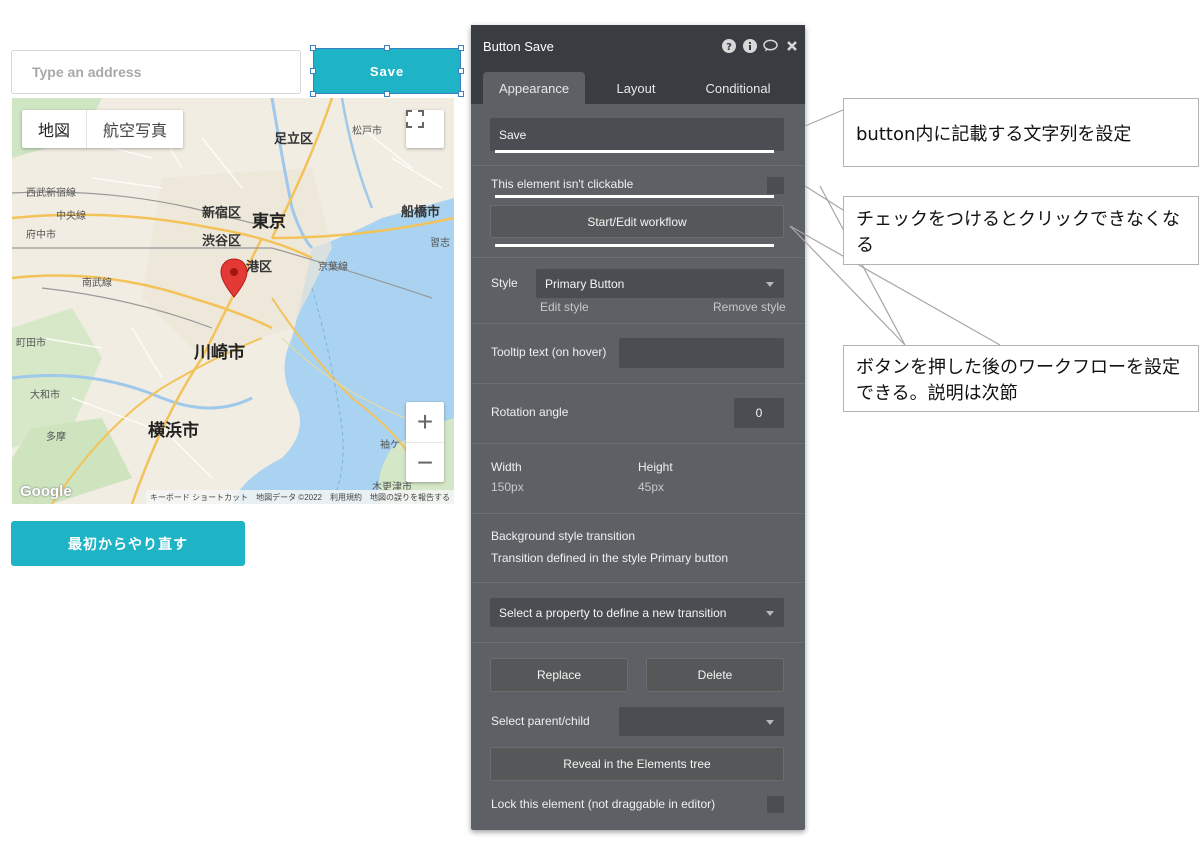  Describe the element at coordinates (564, 307) in the screenshot. I see `edit-style-link: Edit style` at that location.